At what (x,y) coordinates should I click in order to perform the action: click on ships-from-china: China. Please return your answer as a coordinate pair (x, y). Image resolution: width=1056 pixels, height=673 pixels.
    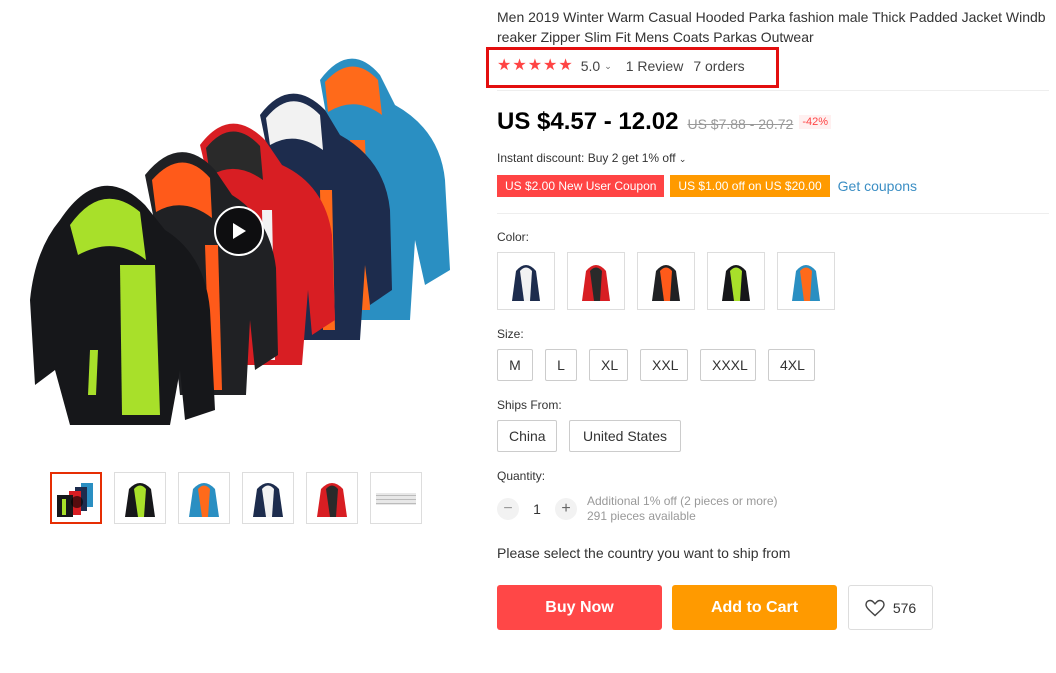
    Looking at the image, I should click on (527, 436).